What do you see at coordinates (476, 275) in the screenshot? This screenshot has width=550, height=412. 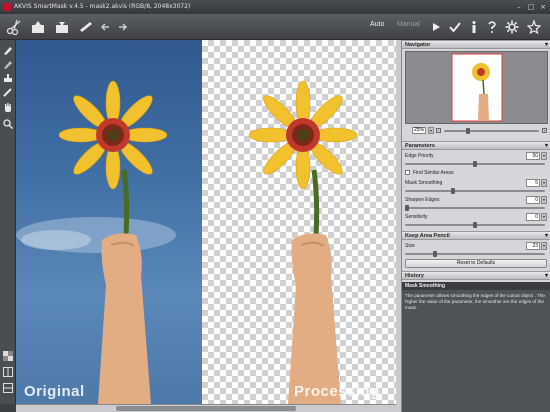 I see `history-header: History ▾` at bounding box center [476, 275].